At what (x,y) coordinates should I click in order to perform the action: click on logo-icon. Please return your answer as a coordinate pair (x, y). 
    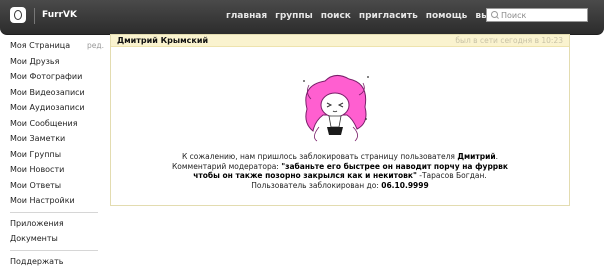
    Looking at the image, I should click on (18, 15).